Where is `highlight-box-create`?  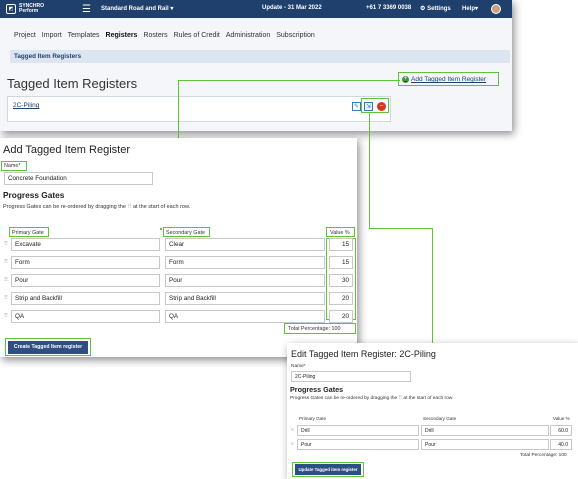
highlight-box-create is located at coordinates (48, 347).